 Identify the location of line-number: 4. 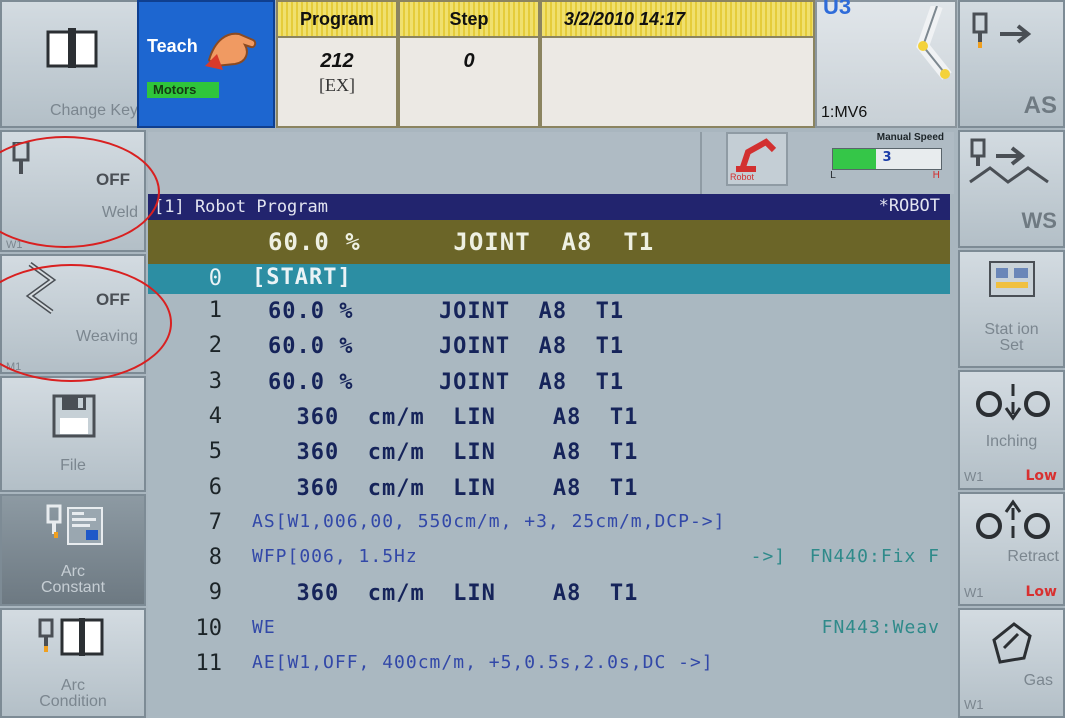
(215, 416).